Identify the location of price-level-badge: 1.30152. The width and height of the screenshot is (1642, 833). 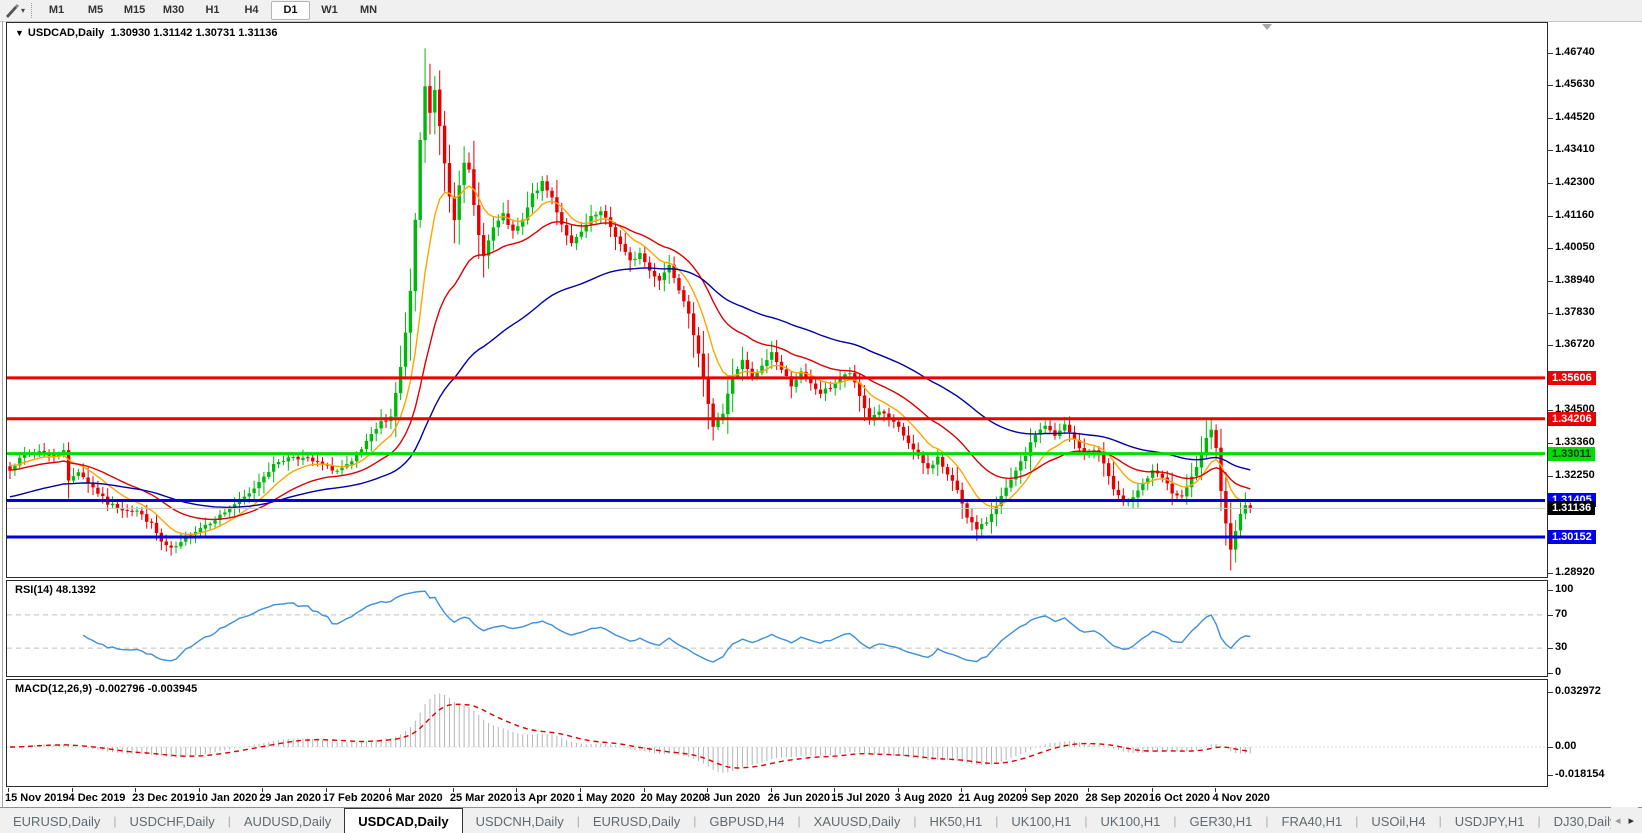
(1572, 537).